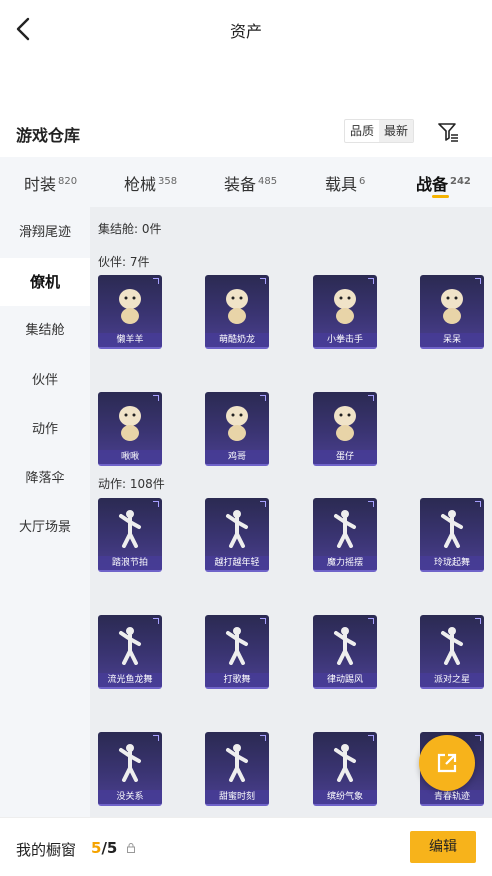  What do you see at coordinates (362, 131) in the screenshot?
I see `sort-option-quality: 品质` at bounding box center [362, 131].